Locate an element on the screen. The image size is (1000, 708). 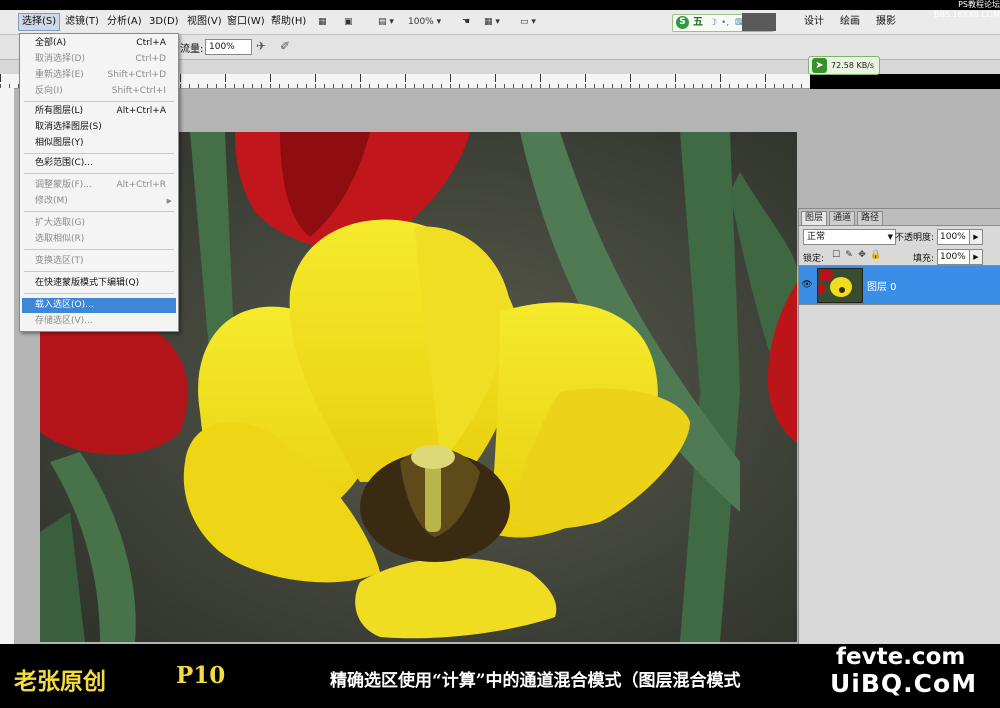
lock-all-icon: 🔒 is located at coordinates (875, 255).